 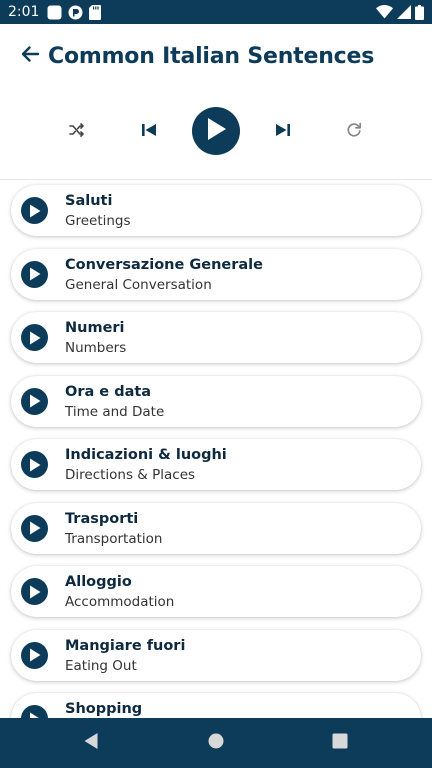 What do you see at coordinates (138, 284) in the screenshot?
I see `item-subtitle: General Conversation` at bounding box center [138, 284].